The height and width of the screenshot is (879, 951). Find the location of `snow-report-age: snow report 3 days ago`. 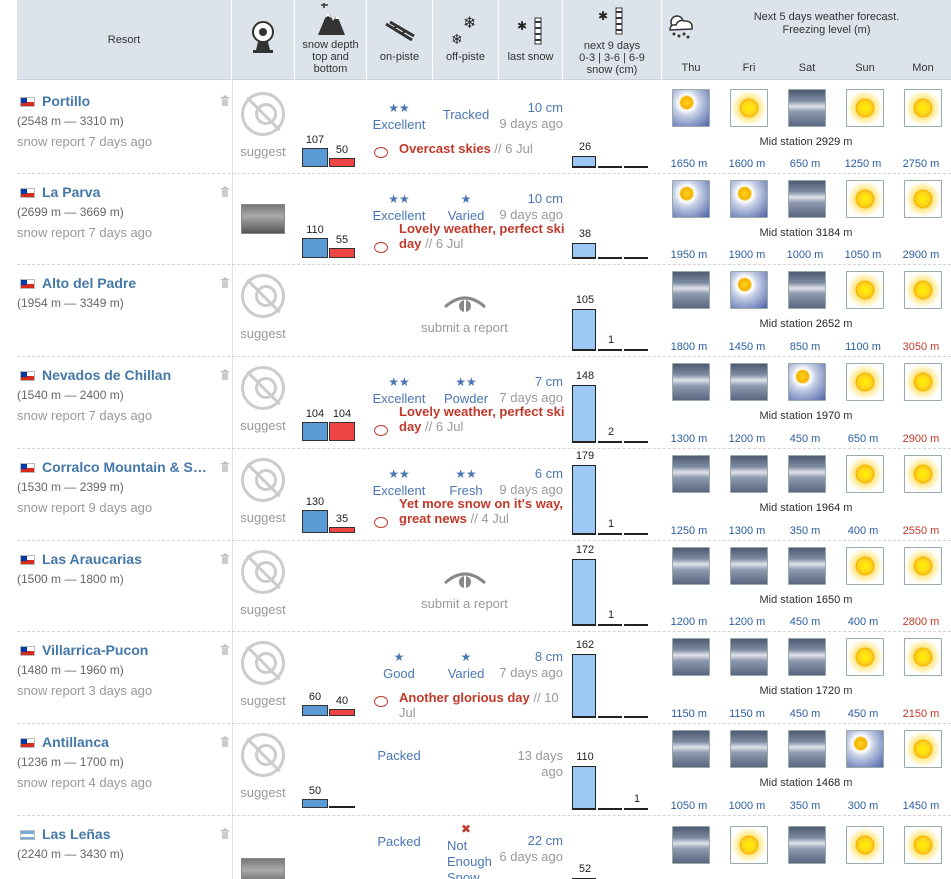

snow-report-age: snow report 3 days ago is located at coordinates (84, 690).